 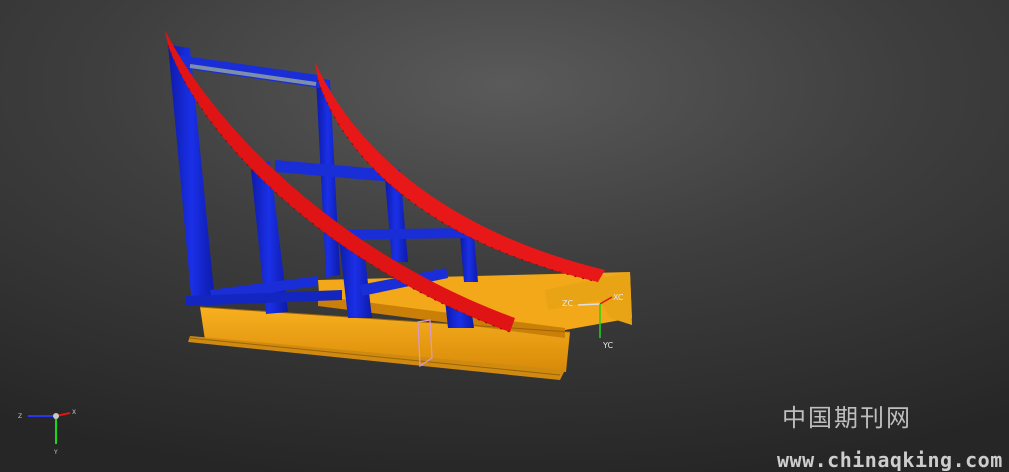 What do you see at coordinates (56, 416) in the screenshot?
I see `triad-origin` at bounding box center [56, 416].